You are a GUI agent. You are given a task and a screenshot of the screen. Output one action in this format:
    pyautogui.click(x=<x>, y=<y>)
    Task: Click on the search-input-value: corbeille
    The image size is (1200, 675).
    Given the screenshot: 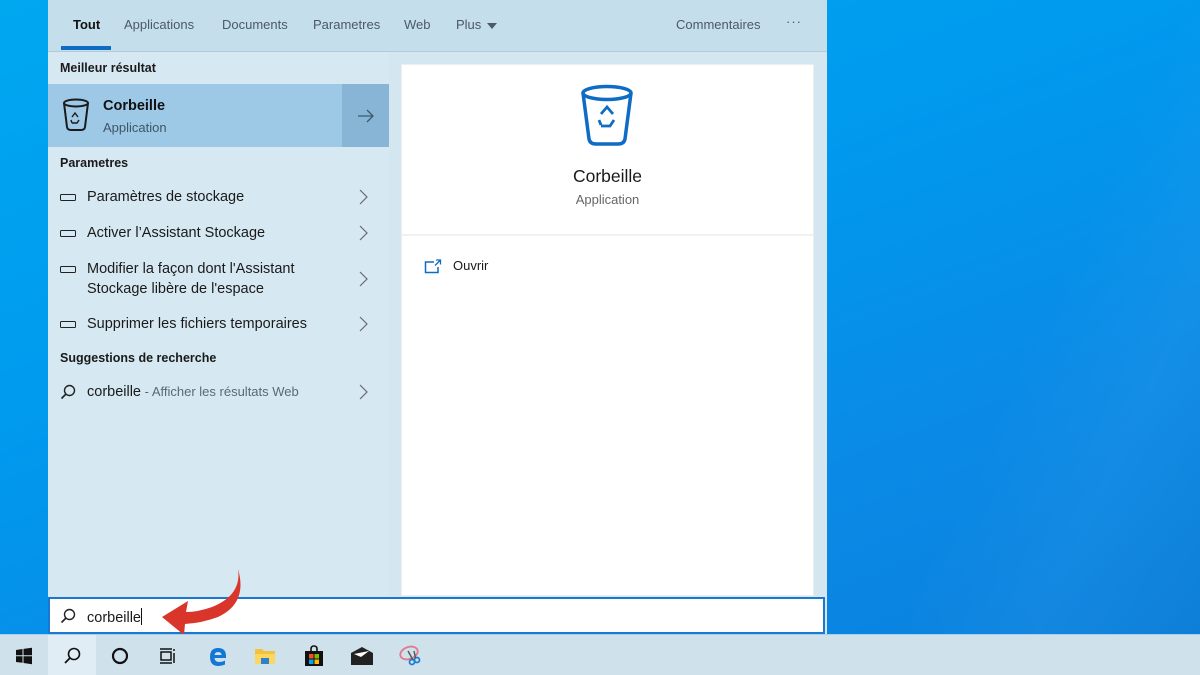 What is the action you would take?
    pyautogui.click(x=114, y=618)
    